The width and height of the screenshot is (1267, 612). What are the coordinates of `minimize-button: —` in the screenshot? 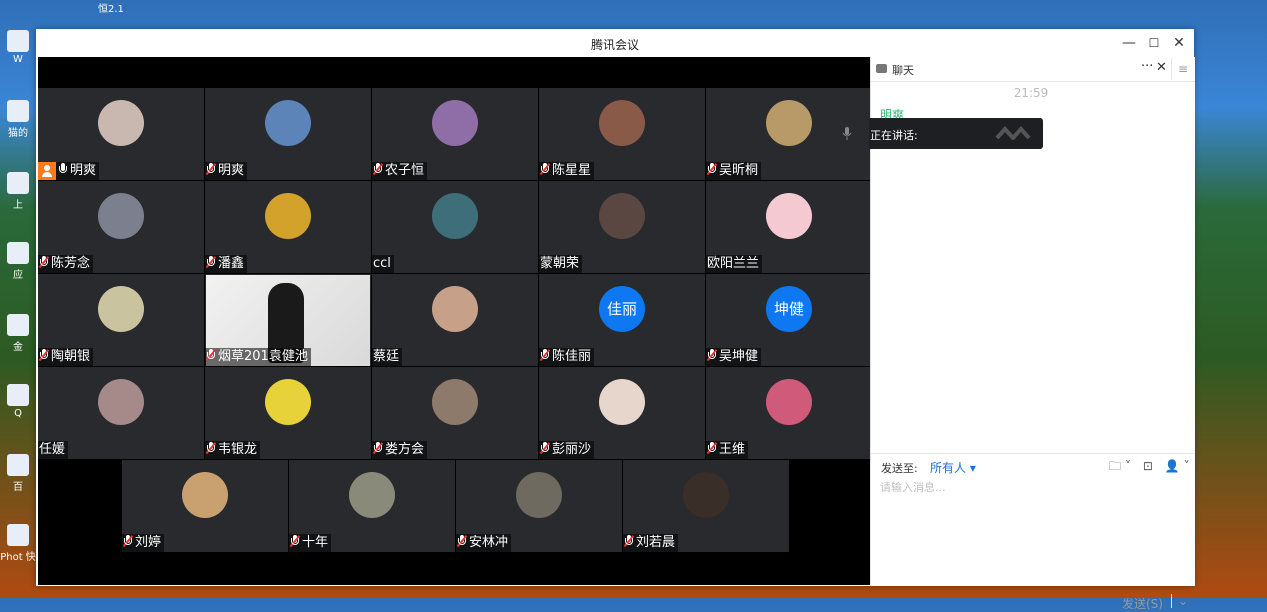 It's located at (1129, 43).